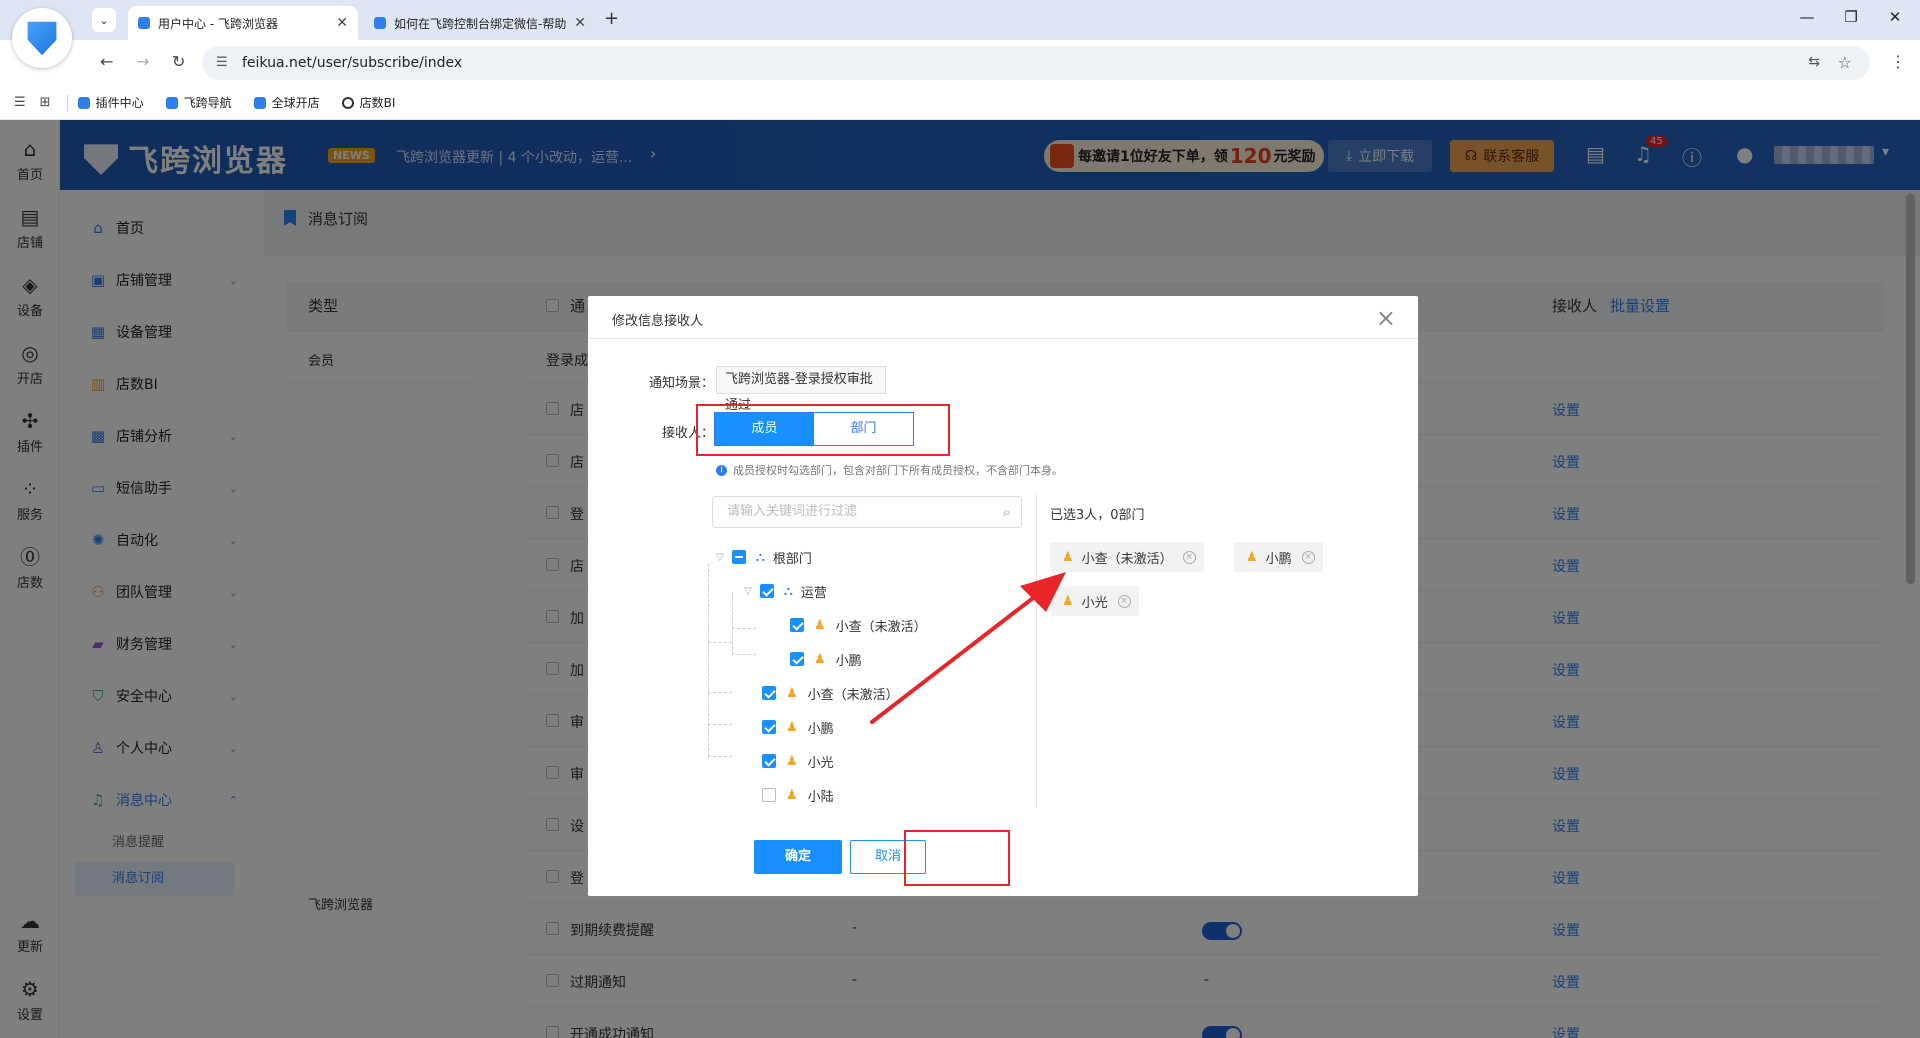 The width and height of the screenshot is (1920, 1038). I want to click on url-input: ☰ feikua.net/user/subscribe/index ⇆ ☆, so click(1036, 63).